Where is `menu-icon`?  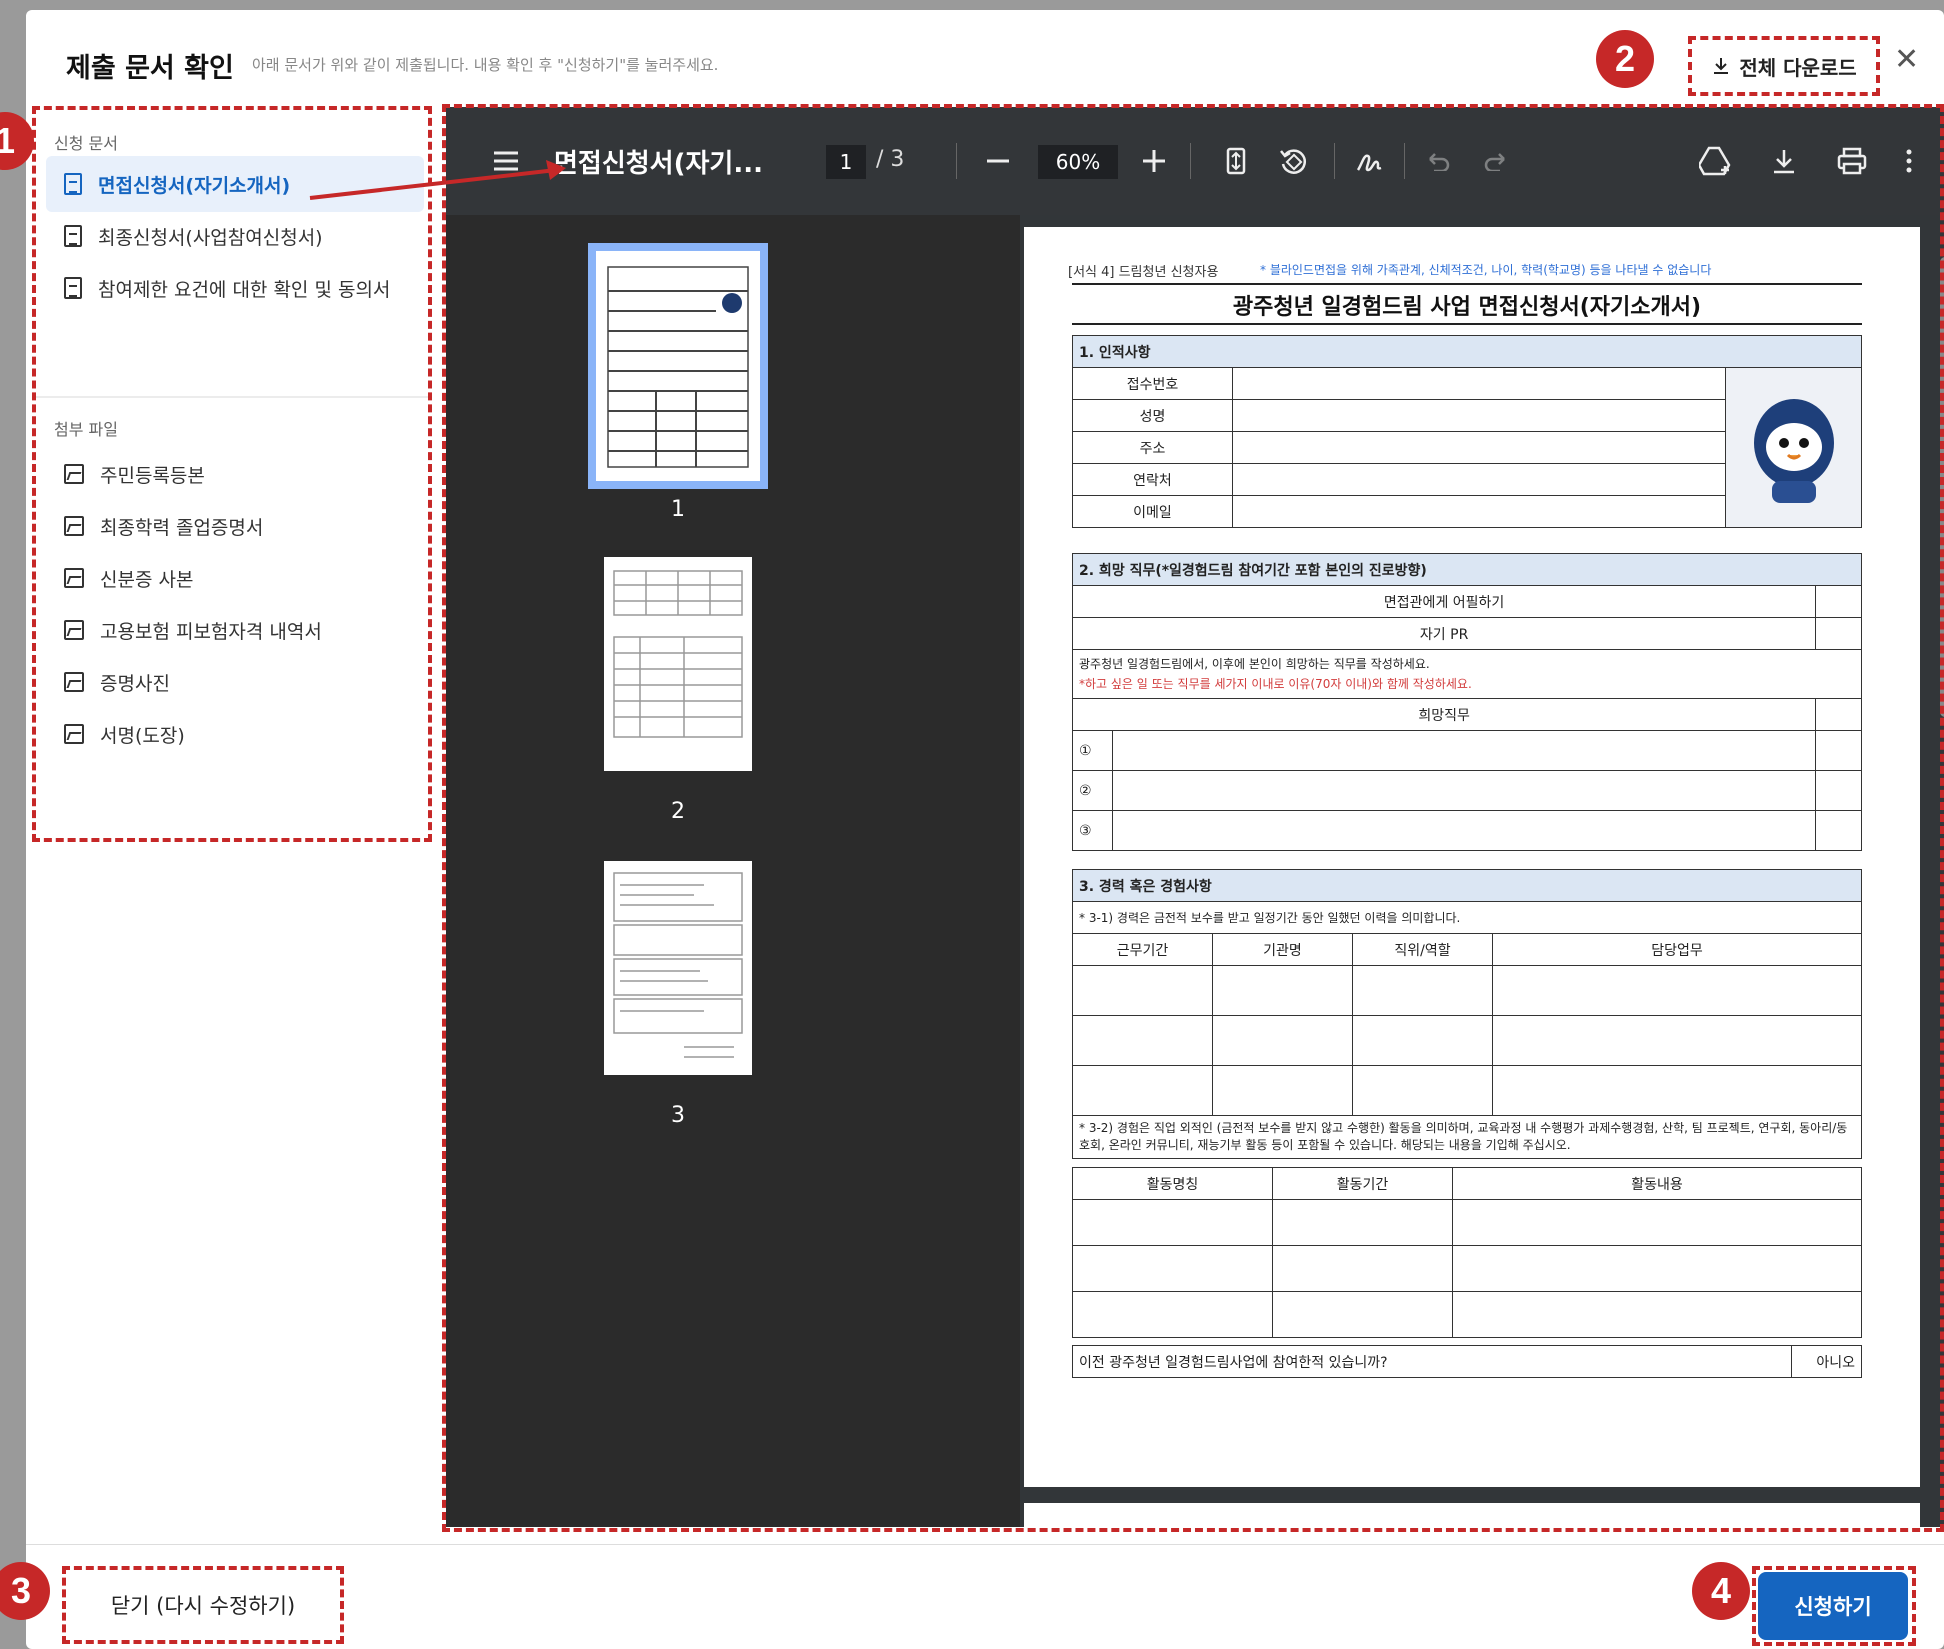
menu-icon is located at coordinates (506, 161).